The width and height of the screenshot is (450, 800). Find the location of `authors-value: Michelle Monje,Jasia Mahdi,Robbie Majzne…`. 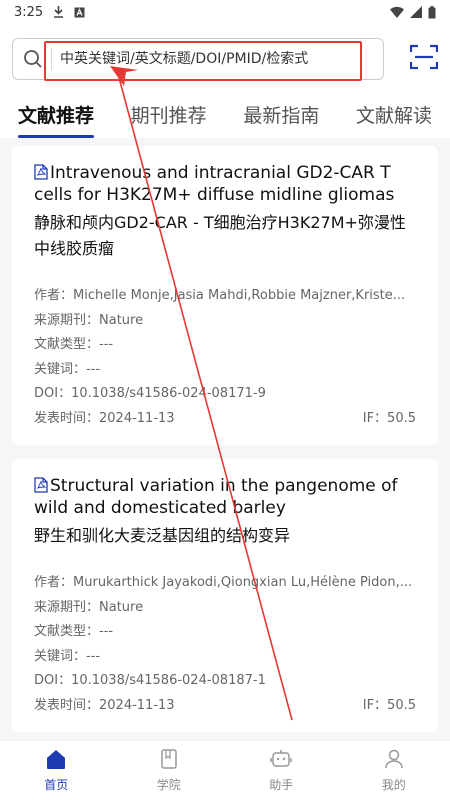

authors-value: Michelle Monje,Jasia Mahdi,Robbie Majzne… is located at coordinates (239, 295).